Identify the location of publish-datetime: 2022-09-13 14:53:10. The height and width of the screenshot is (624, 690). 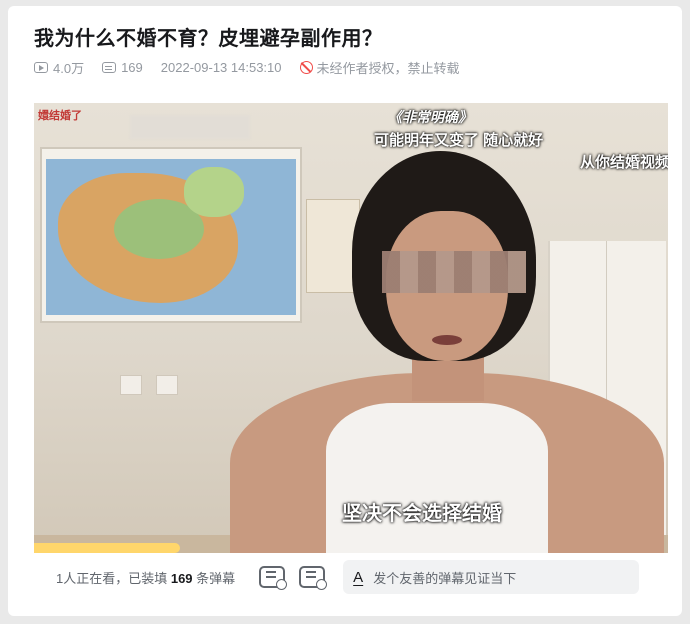
(221, 67).